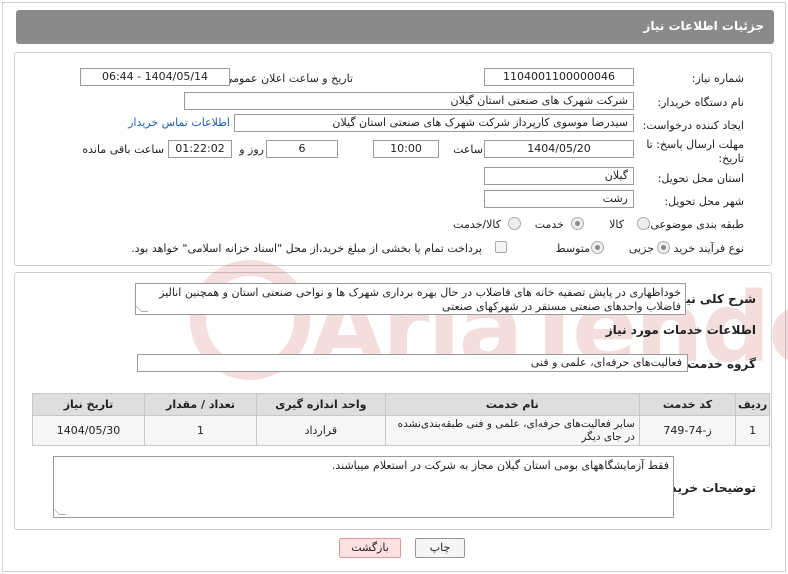  What do you see at coordinates (559, 176) in the screenshot?
I see `province-field: گیلان` at bounding box center [559, 176].